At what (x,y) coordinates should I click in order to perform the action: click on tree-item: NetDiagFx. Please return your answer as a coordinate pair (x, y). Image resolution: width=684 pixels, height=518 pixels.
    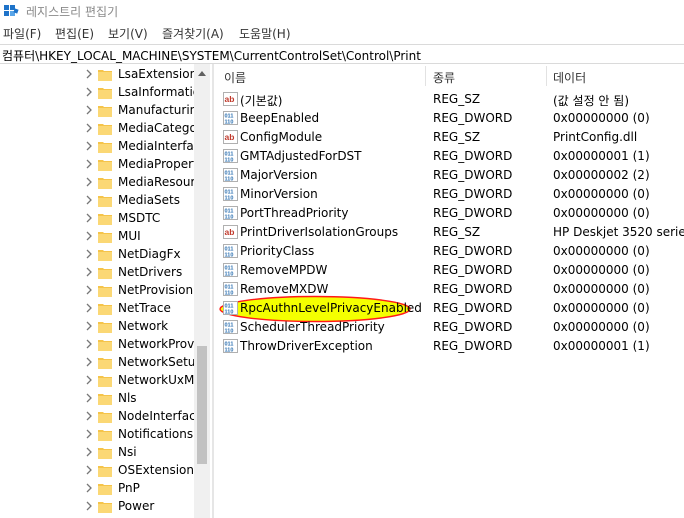
    Looking at the image, I should click on (98, 255).